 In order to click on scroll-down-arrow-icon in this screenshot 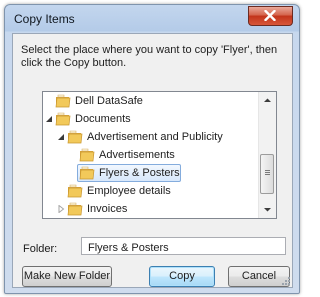, I will do `click(267, 209)`.